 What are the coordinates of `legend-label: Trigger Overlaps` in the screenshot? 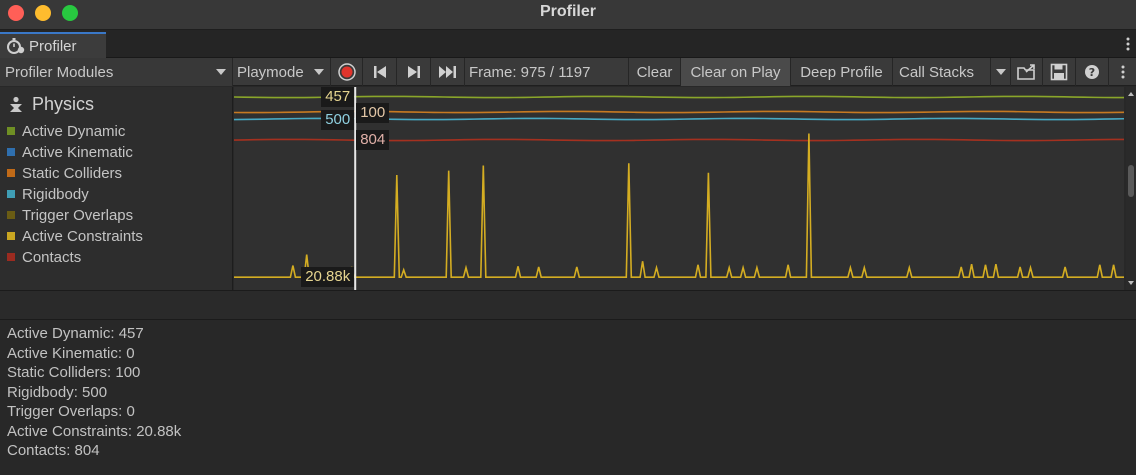 It's located at (78, 215).